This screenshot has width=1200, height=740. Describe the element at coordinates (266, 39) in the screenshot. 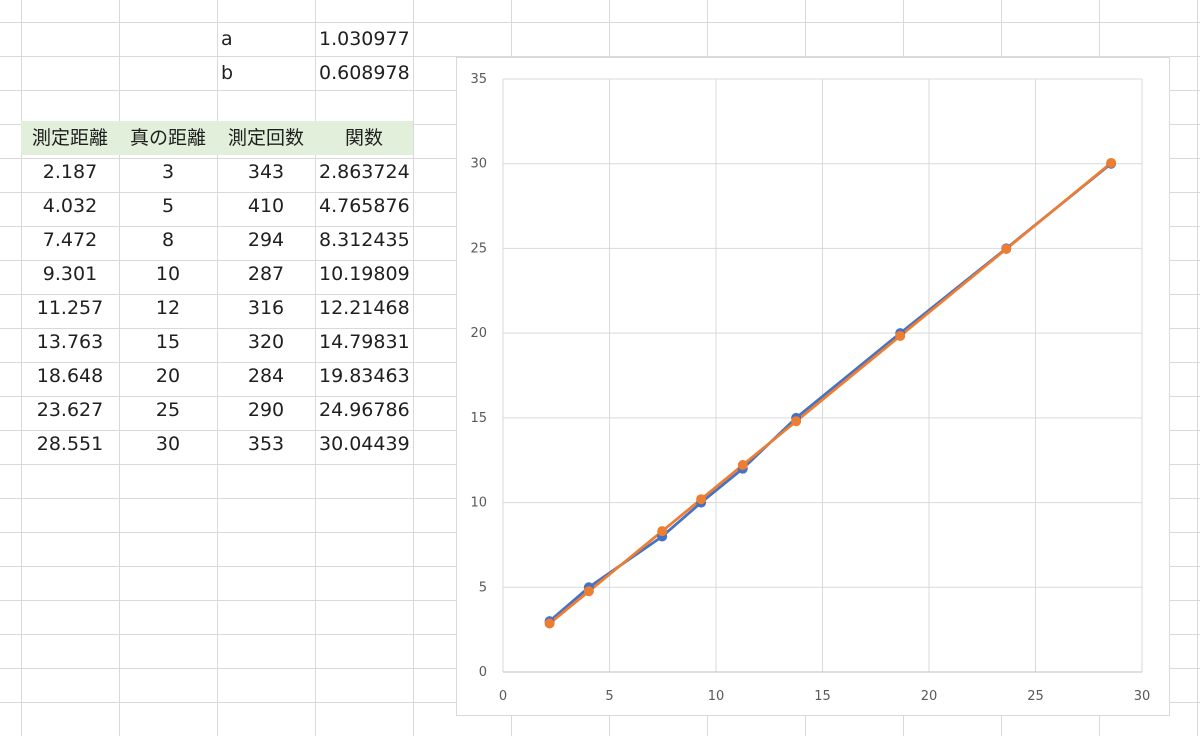

I see `param-a-label: a` at that location.